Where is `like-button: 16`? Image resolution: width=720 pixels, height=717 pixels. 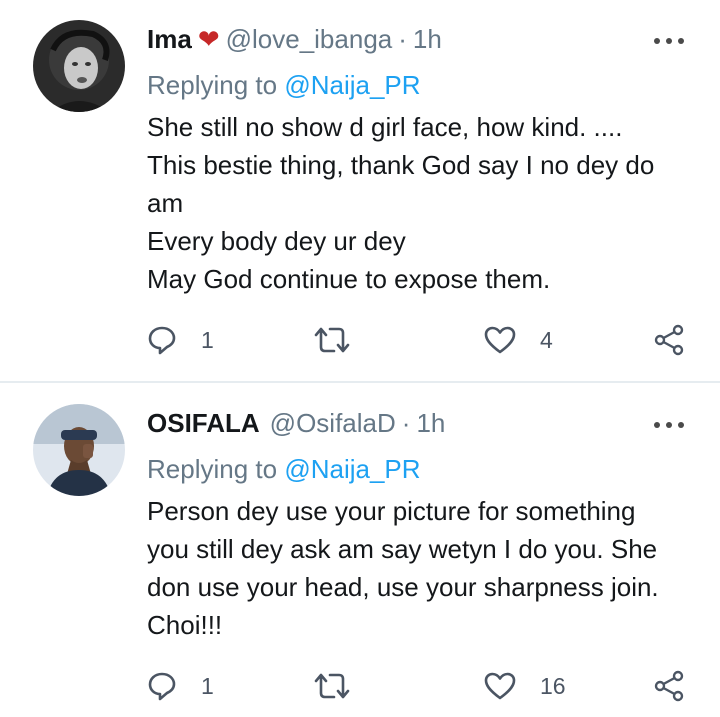
like-button: 16 is located at coordinates (525, 686).